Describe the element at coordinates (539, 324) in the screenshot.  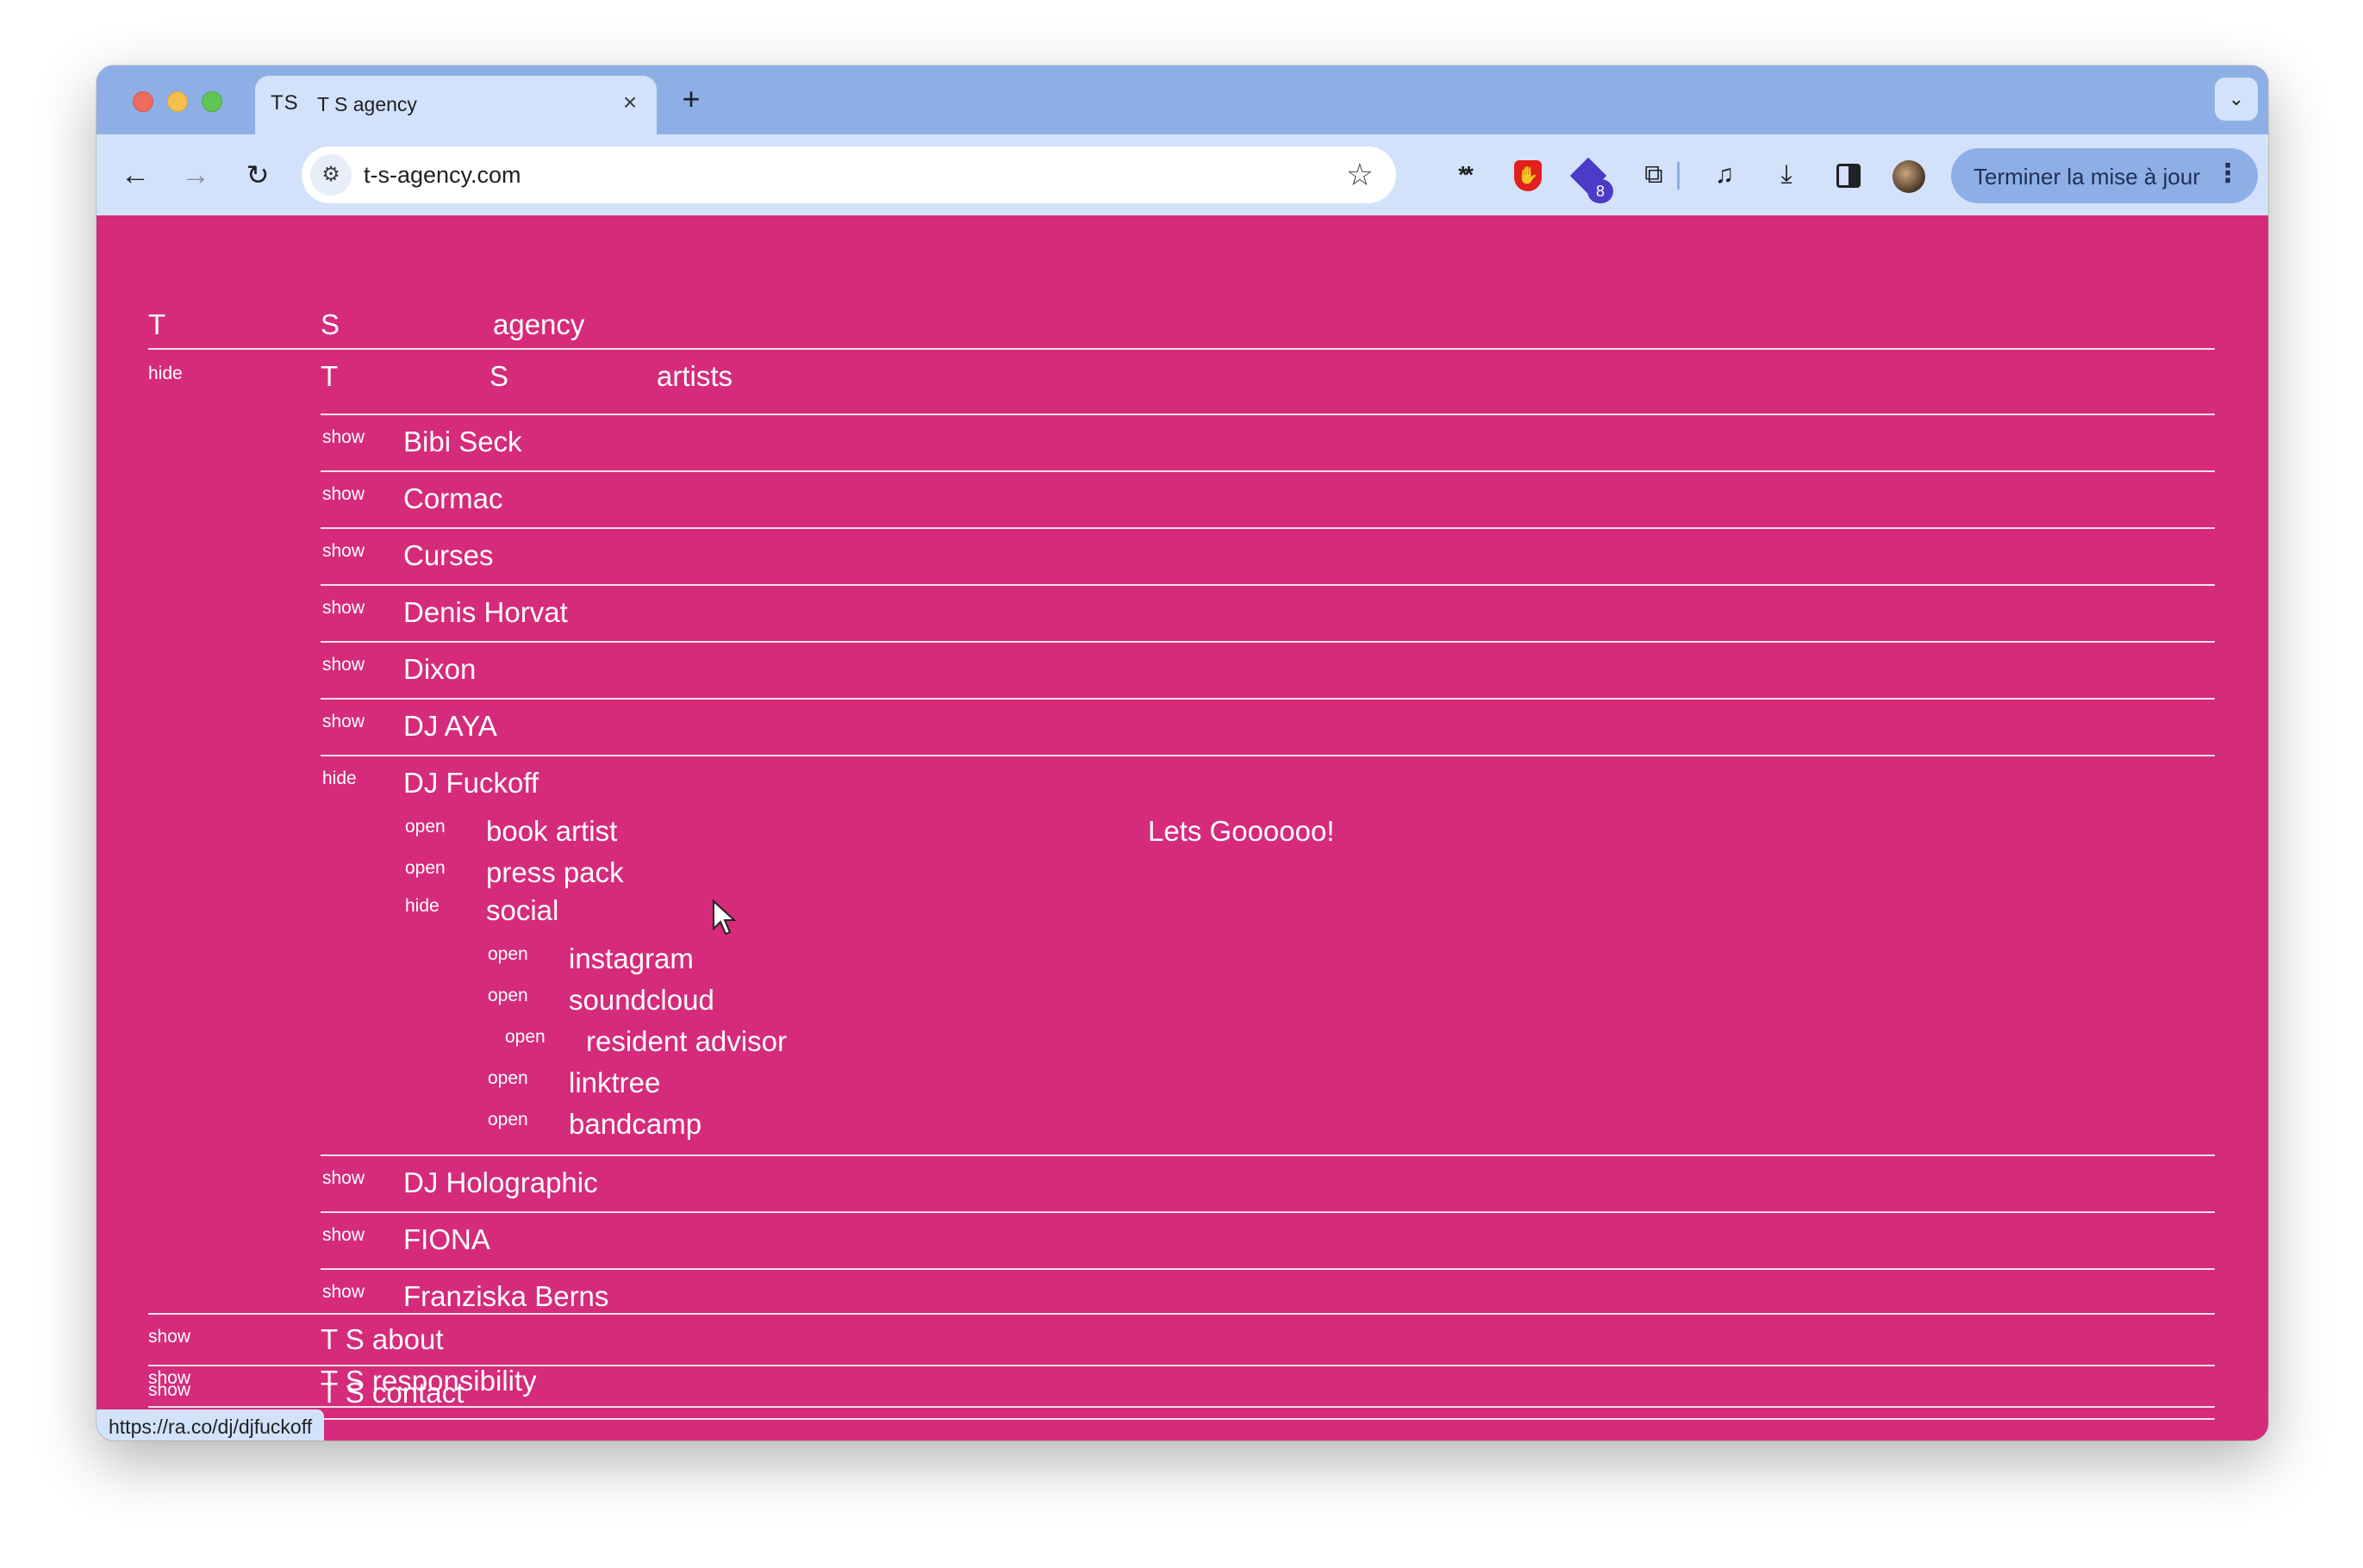
I see `header-agency: agency` at that location.